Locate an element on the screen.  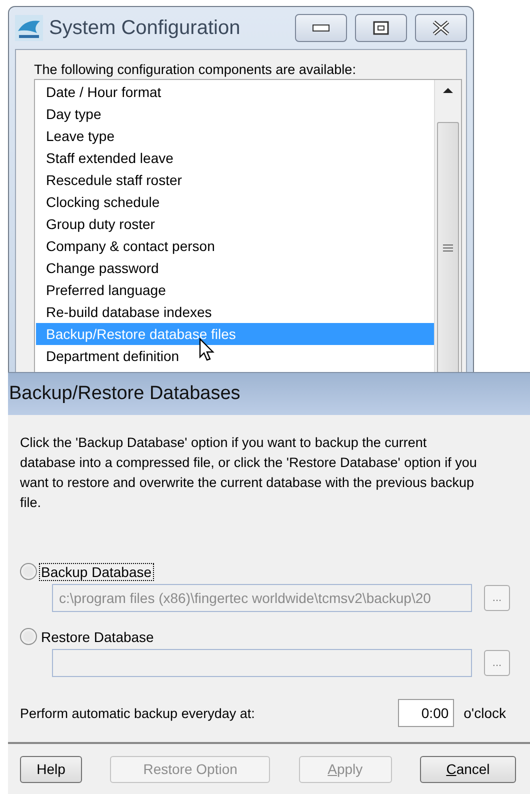
radio-label: Restore Database is located at coordinates (97, 636).